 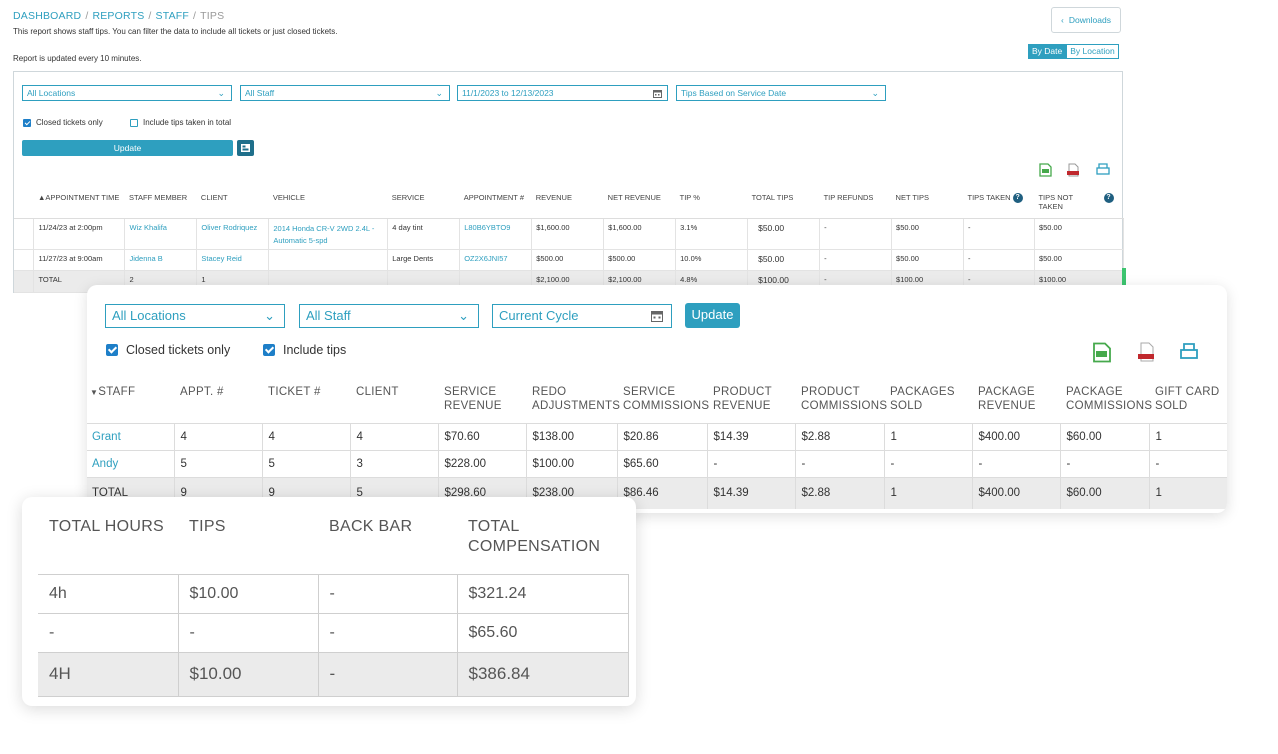 What do you see at coordinates (1062, 20) in the screenshot?
I see `chevron-left-icon: ‹` at bounding box center [1062, 20].